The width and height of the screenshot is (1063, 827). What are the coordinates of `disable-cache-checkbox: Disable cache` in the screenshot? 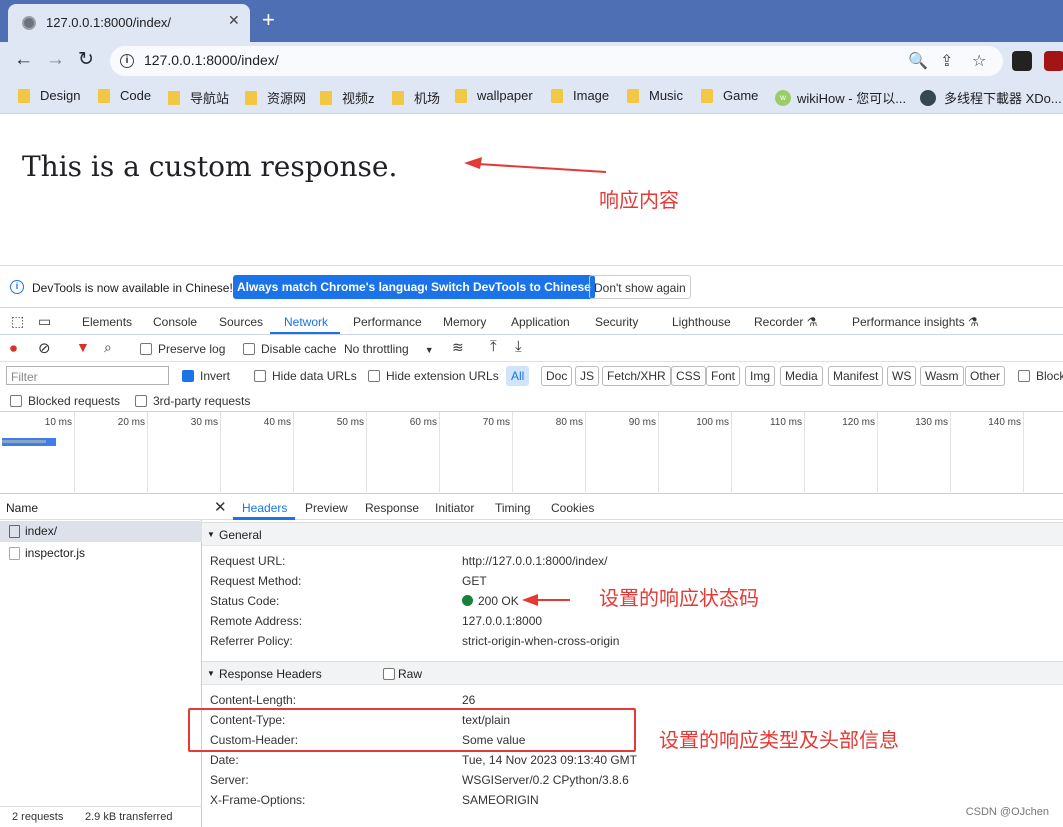 It's located at (289, 349).